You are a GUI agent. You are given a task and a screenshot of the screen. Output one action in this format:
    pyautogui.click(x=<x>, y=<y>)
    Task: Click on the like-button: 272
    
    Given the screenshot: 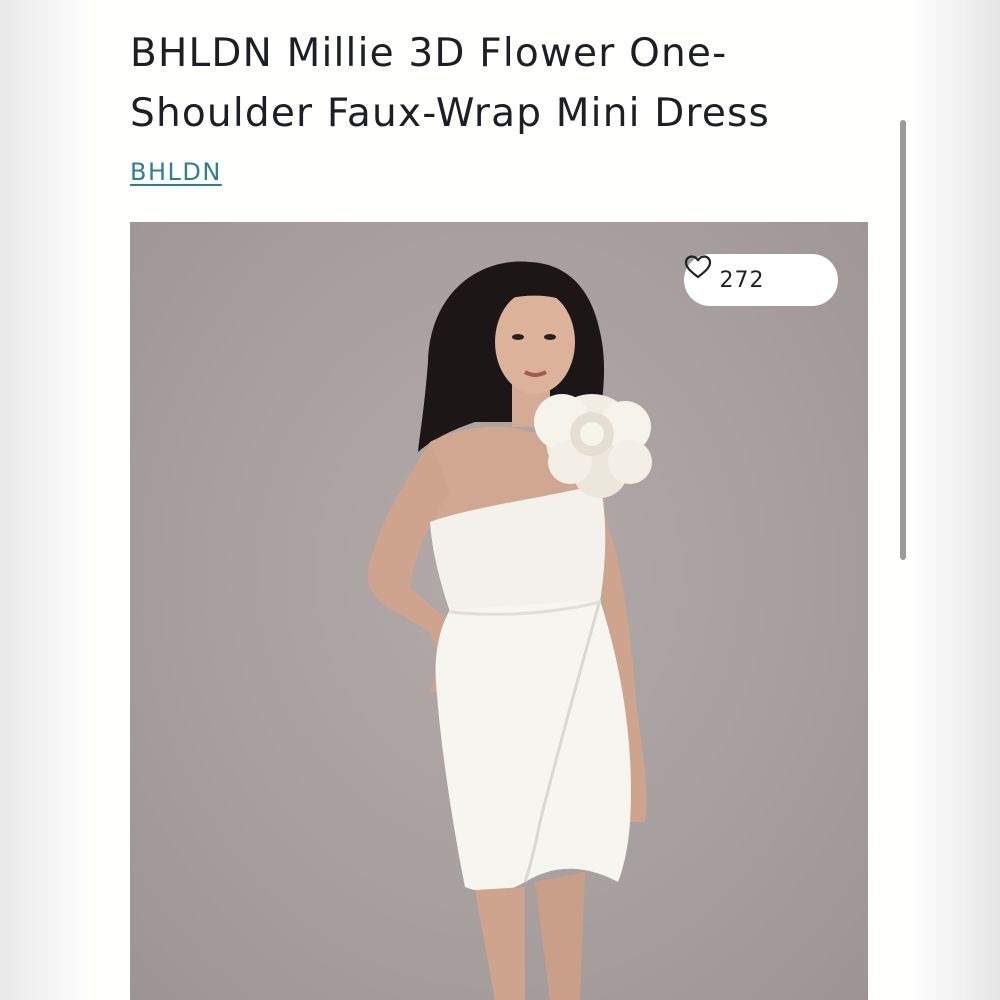 What is the action you would take?
    pyautogui.click(x=761, y=280)
    